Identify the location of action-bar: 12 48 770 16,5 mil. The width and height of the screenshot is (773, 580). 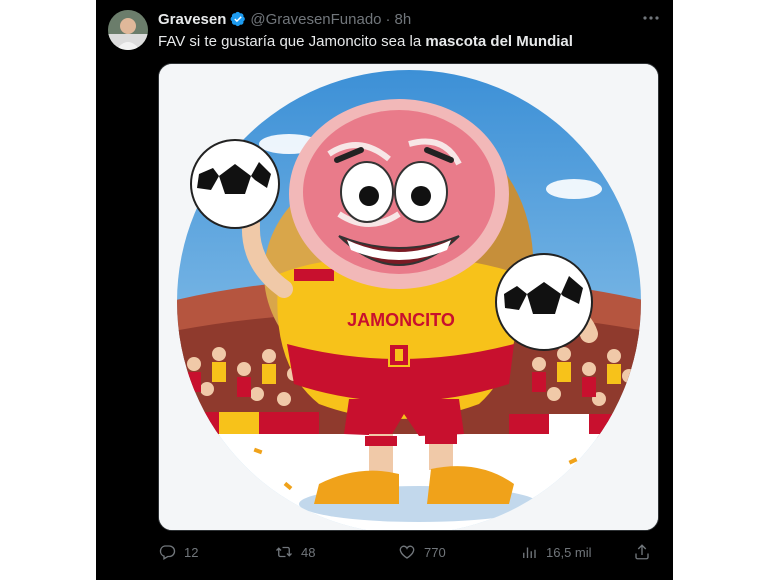
(409, 552).